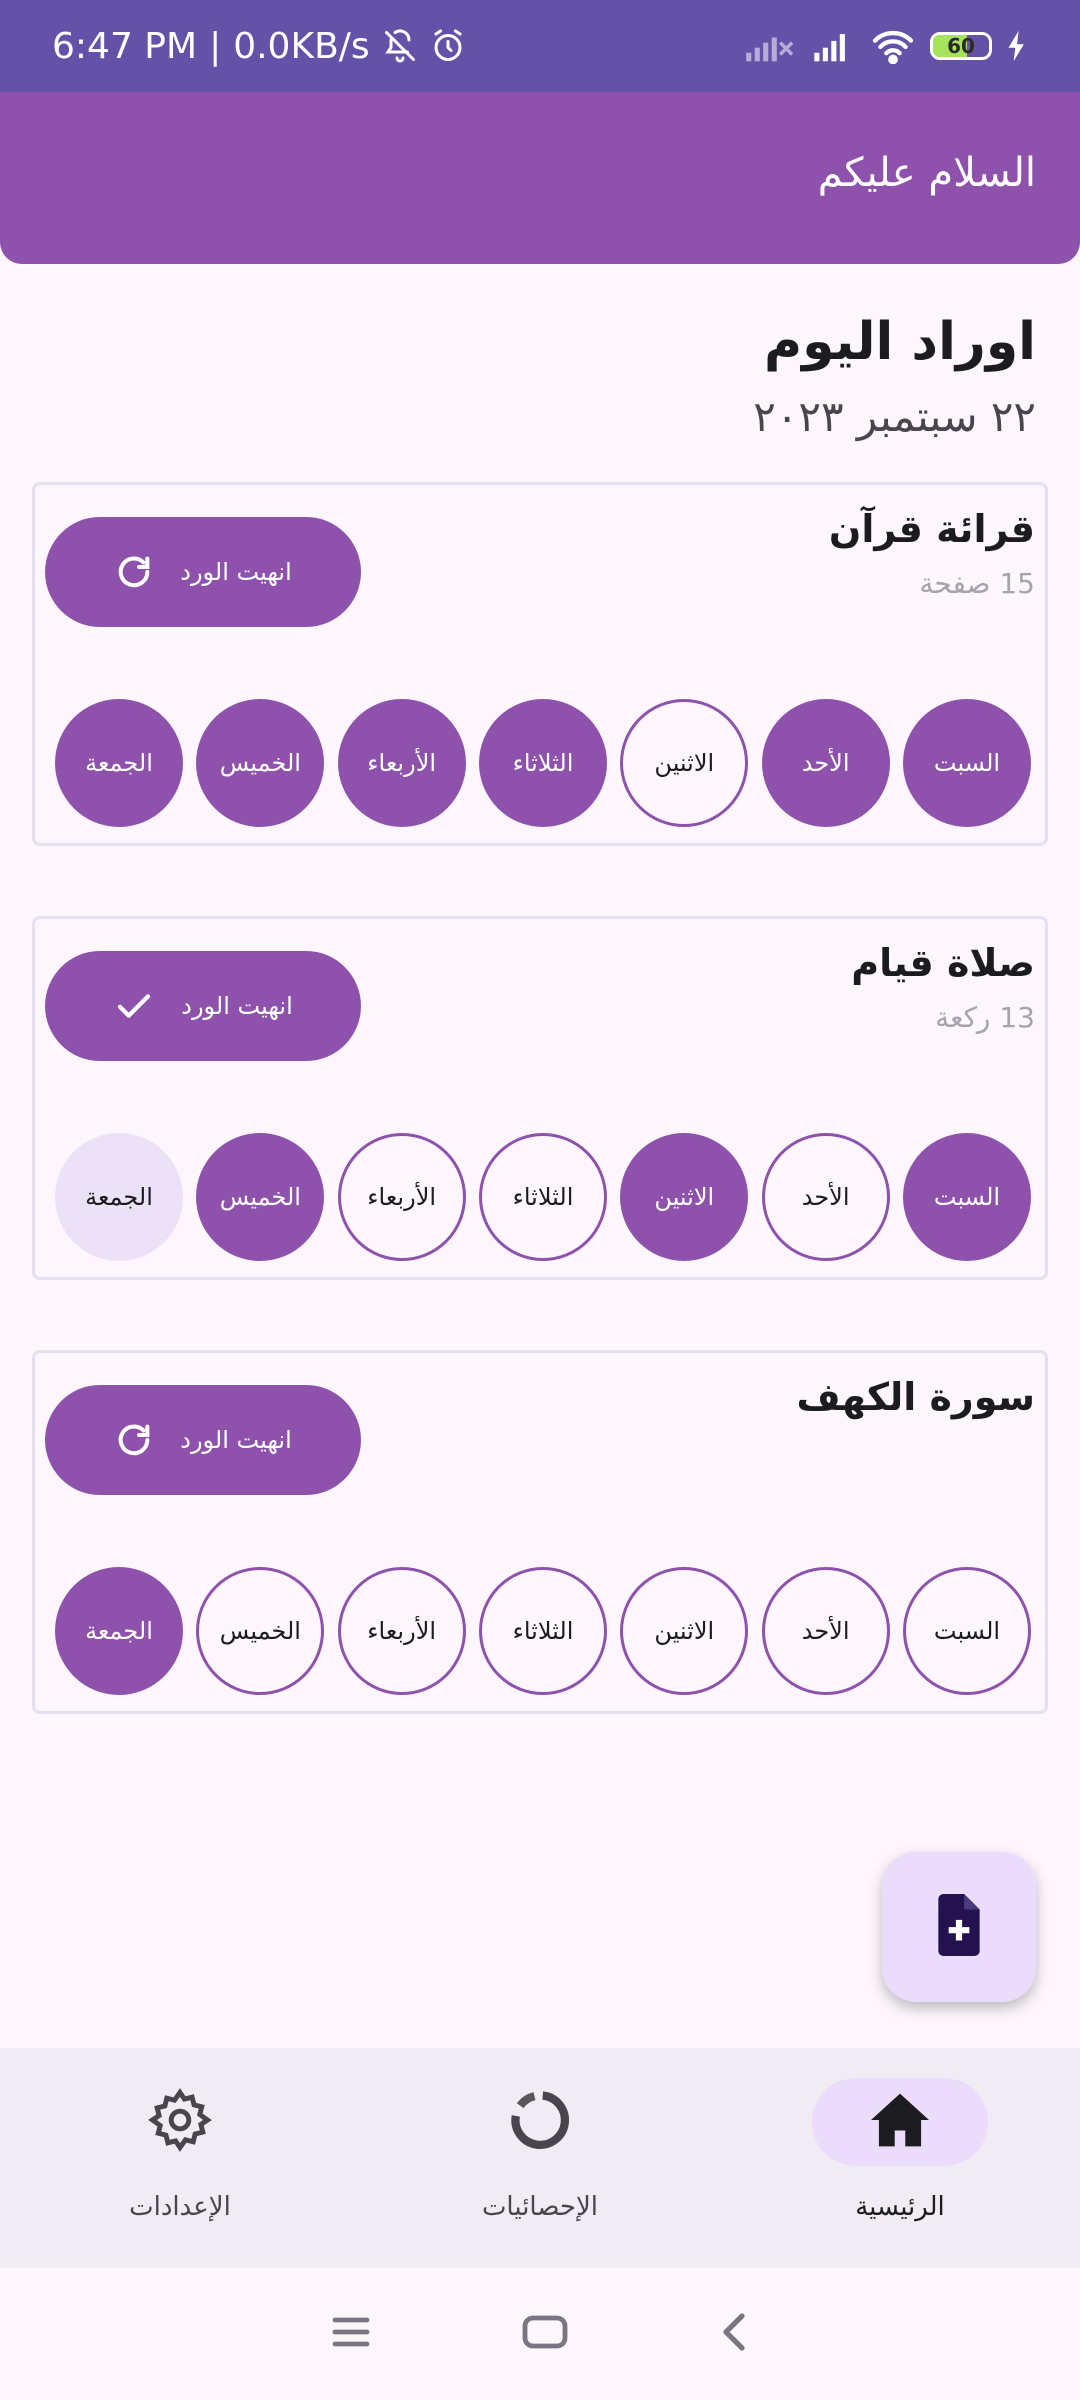 The height and width of the screenshot is (2400, 1080). What do you see at coordinates (400, 46) in the screenshot?
I see `bell-off-icon` at bounding box center [400, 46].